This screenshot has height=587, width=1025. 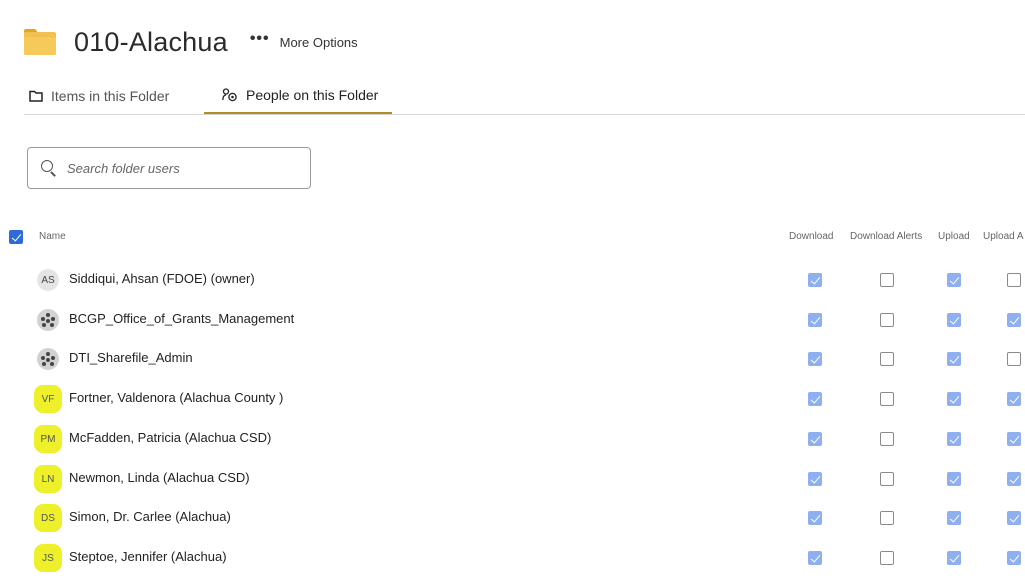 What do you see at coordinates (260, 39) in the screenshot?
I see `ellipsis-icon: •••` at bounding box center [260, 39].